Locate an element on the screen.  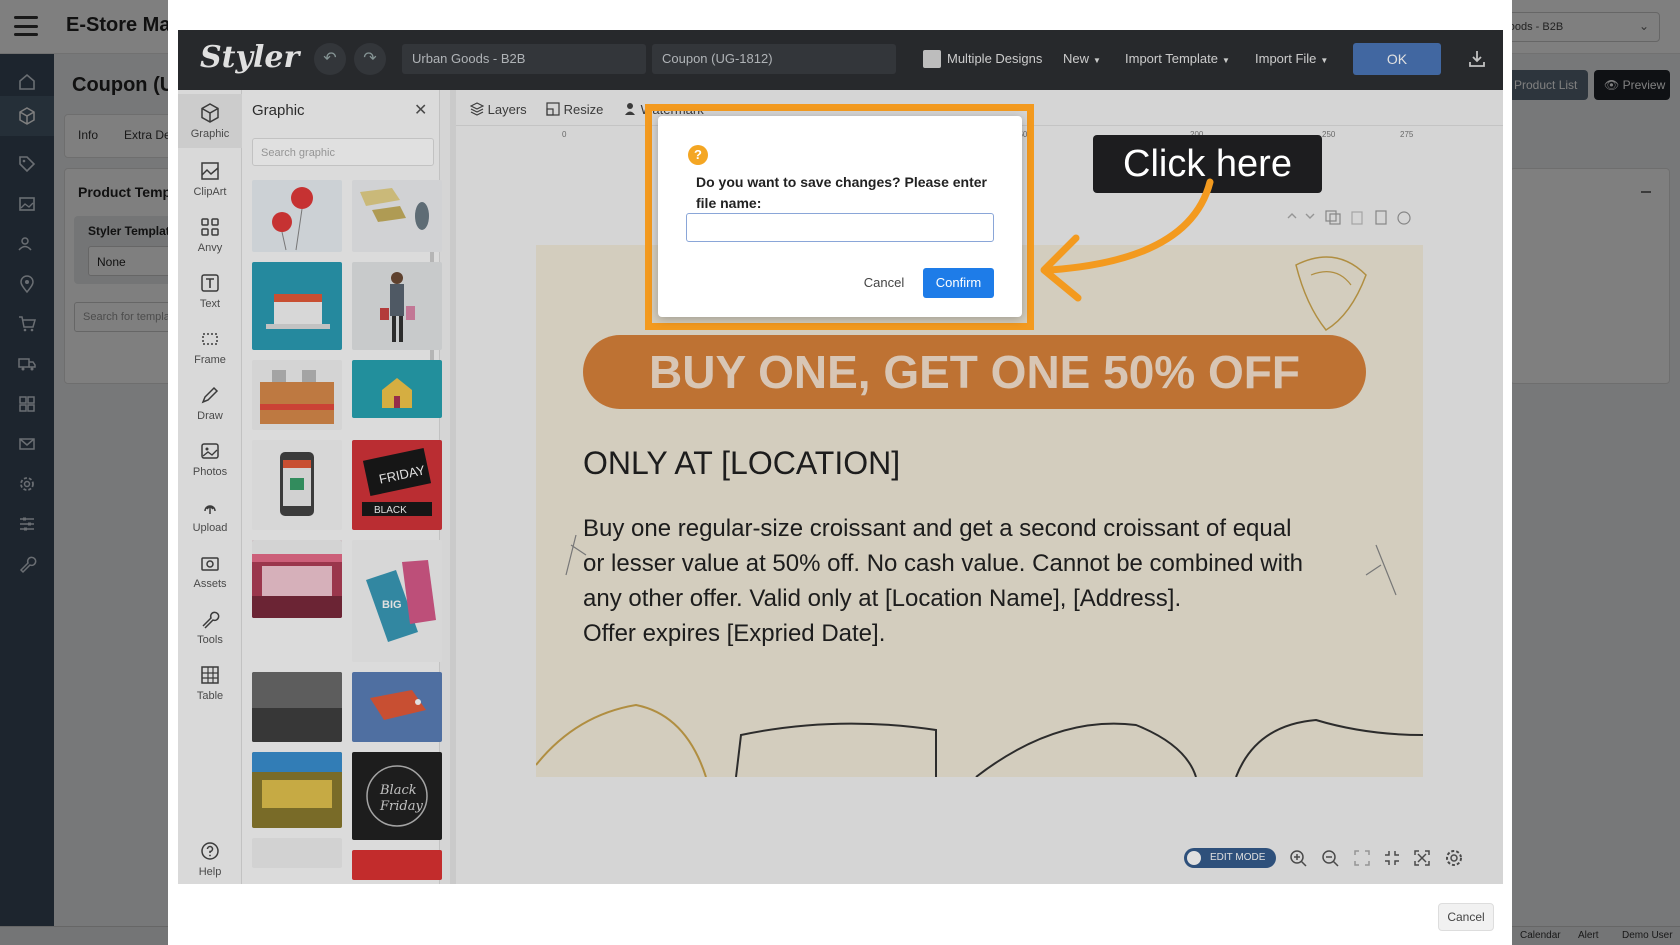
modal-cancel-button: Cancel is located at coordinates (1466, 917).